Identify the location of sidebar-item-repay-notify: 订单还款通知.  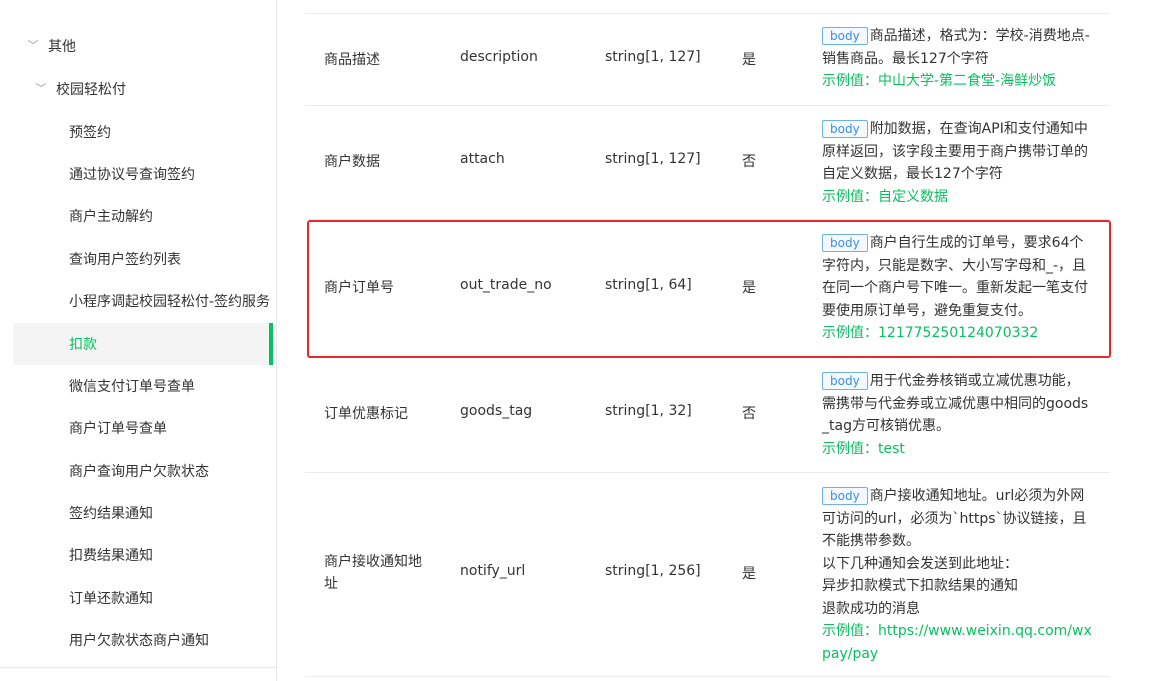
(172, 598).